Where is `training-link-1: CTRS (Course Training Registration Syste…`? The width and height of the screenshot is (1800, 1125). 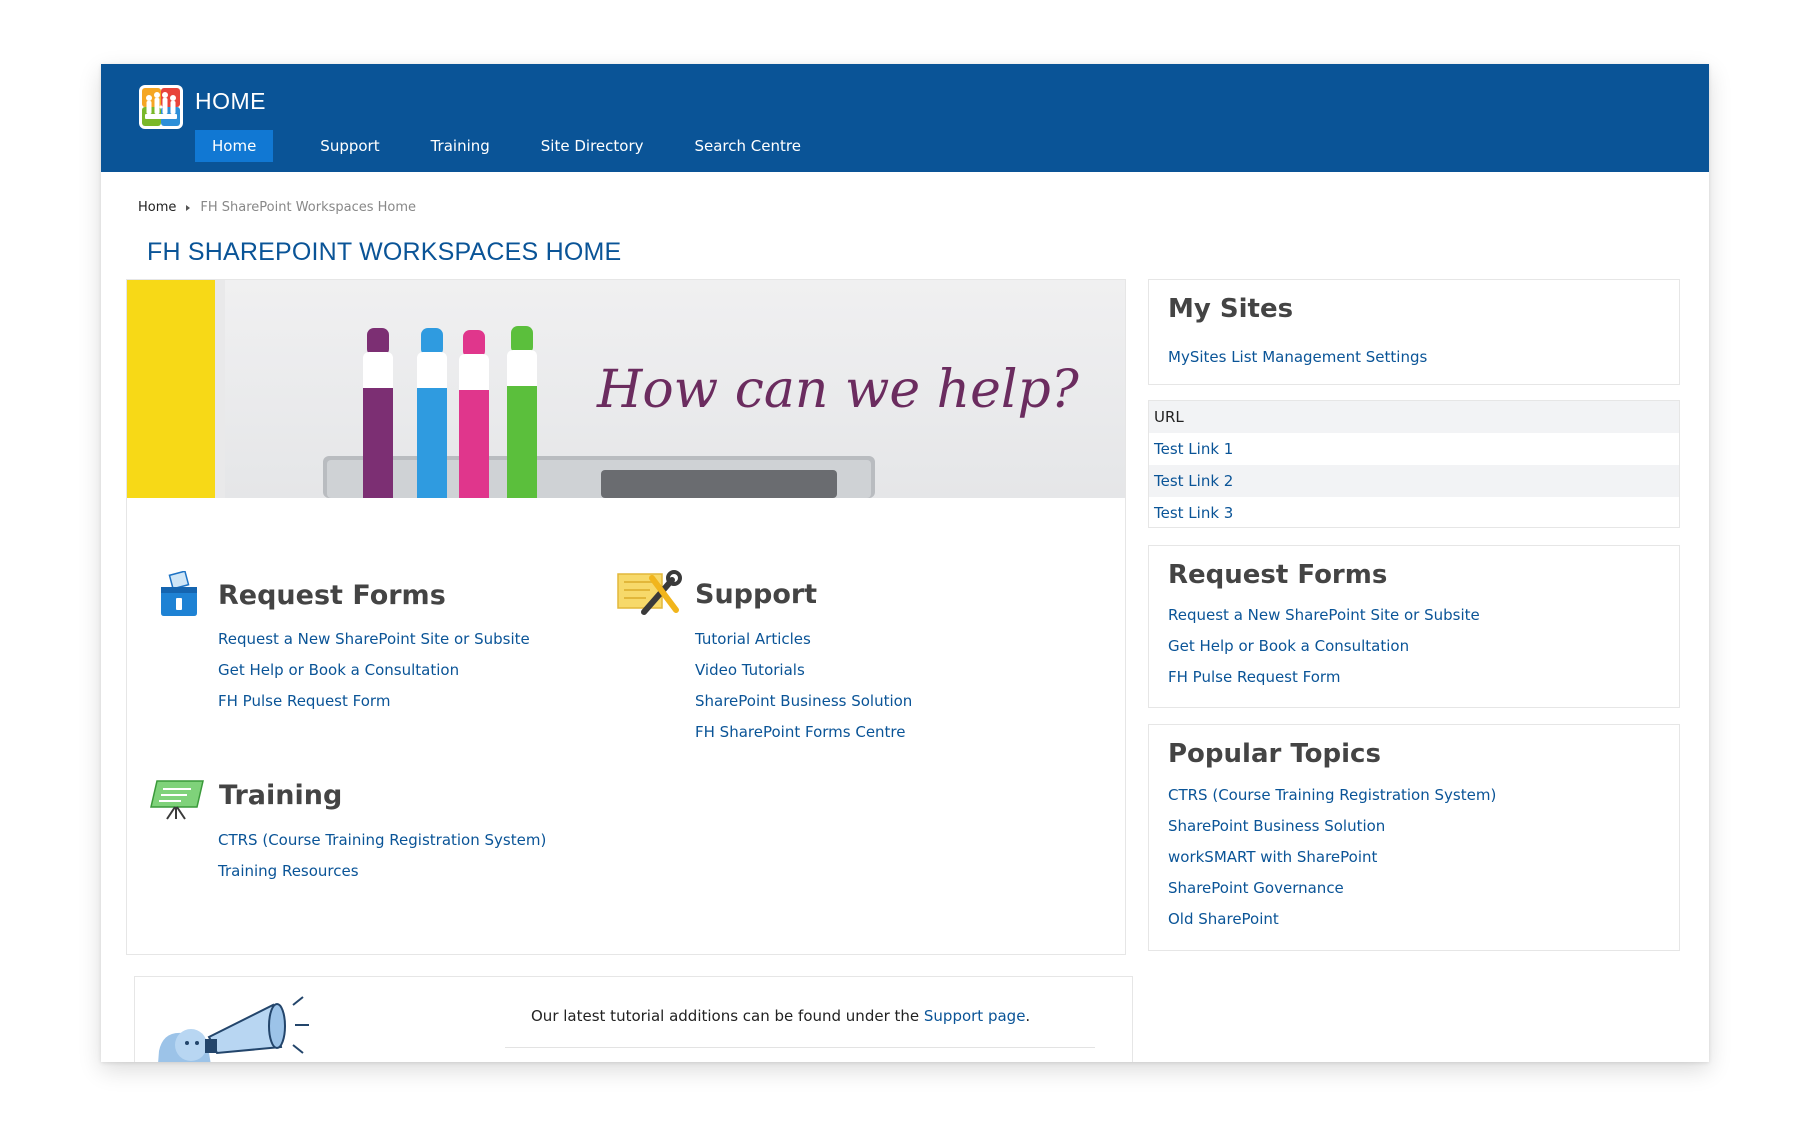
training-link-1: CTRS (Course Training Registration Syste… is located at coordinates (382, 840).